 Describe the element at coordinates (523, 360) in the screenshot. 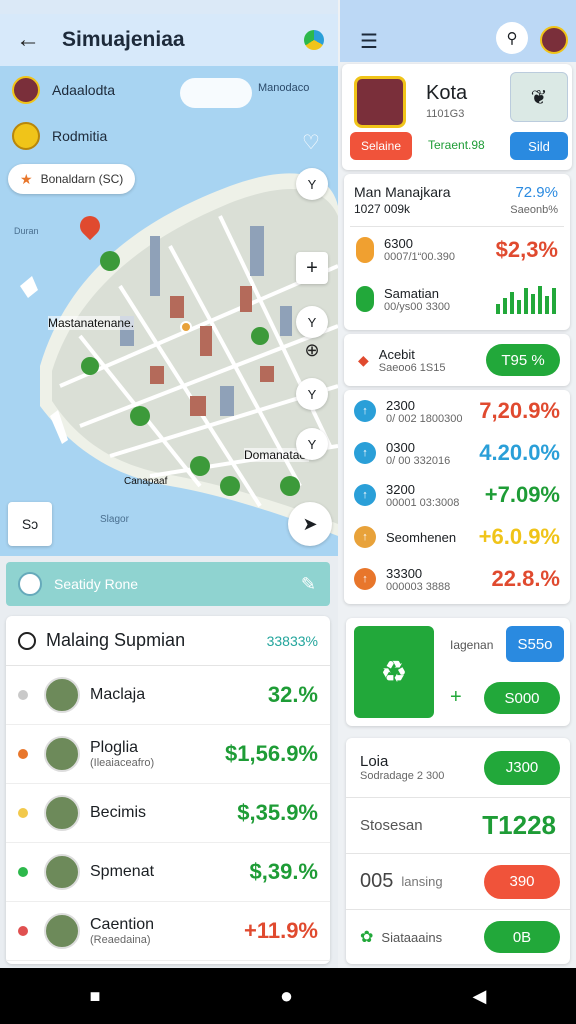

I see `action-button: T95 %` at that location.